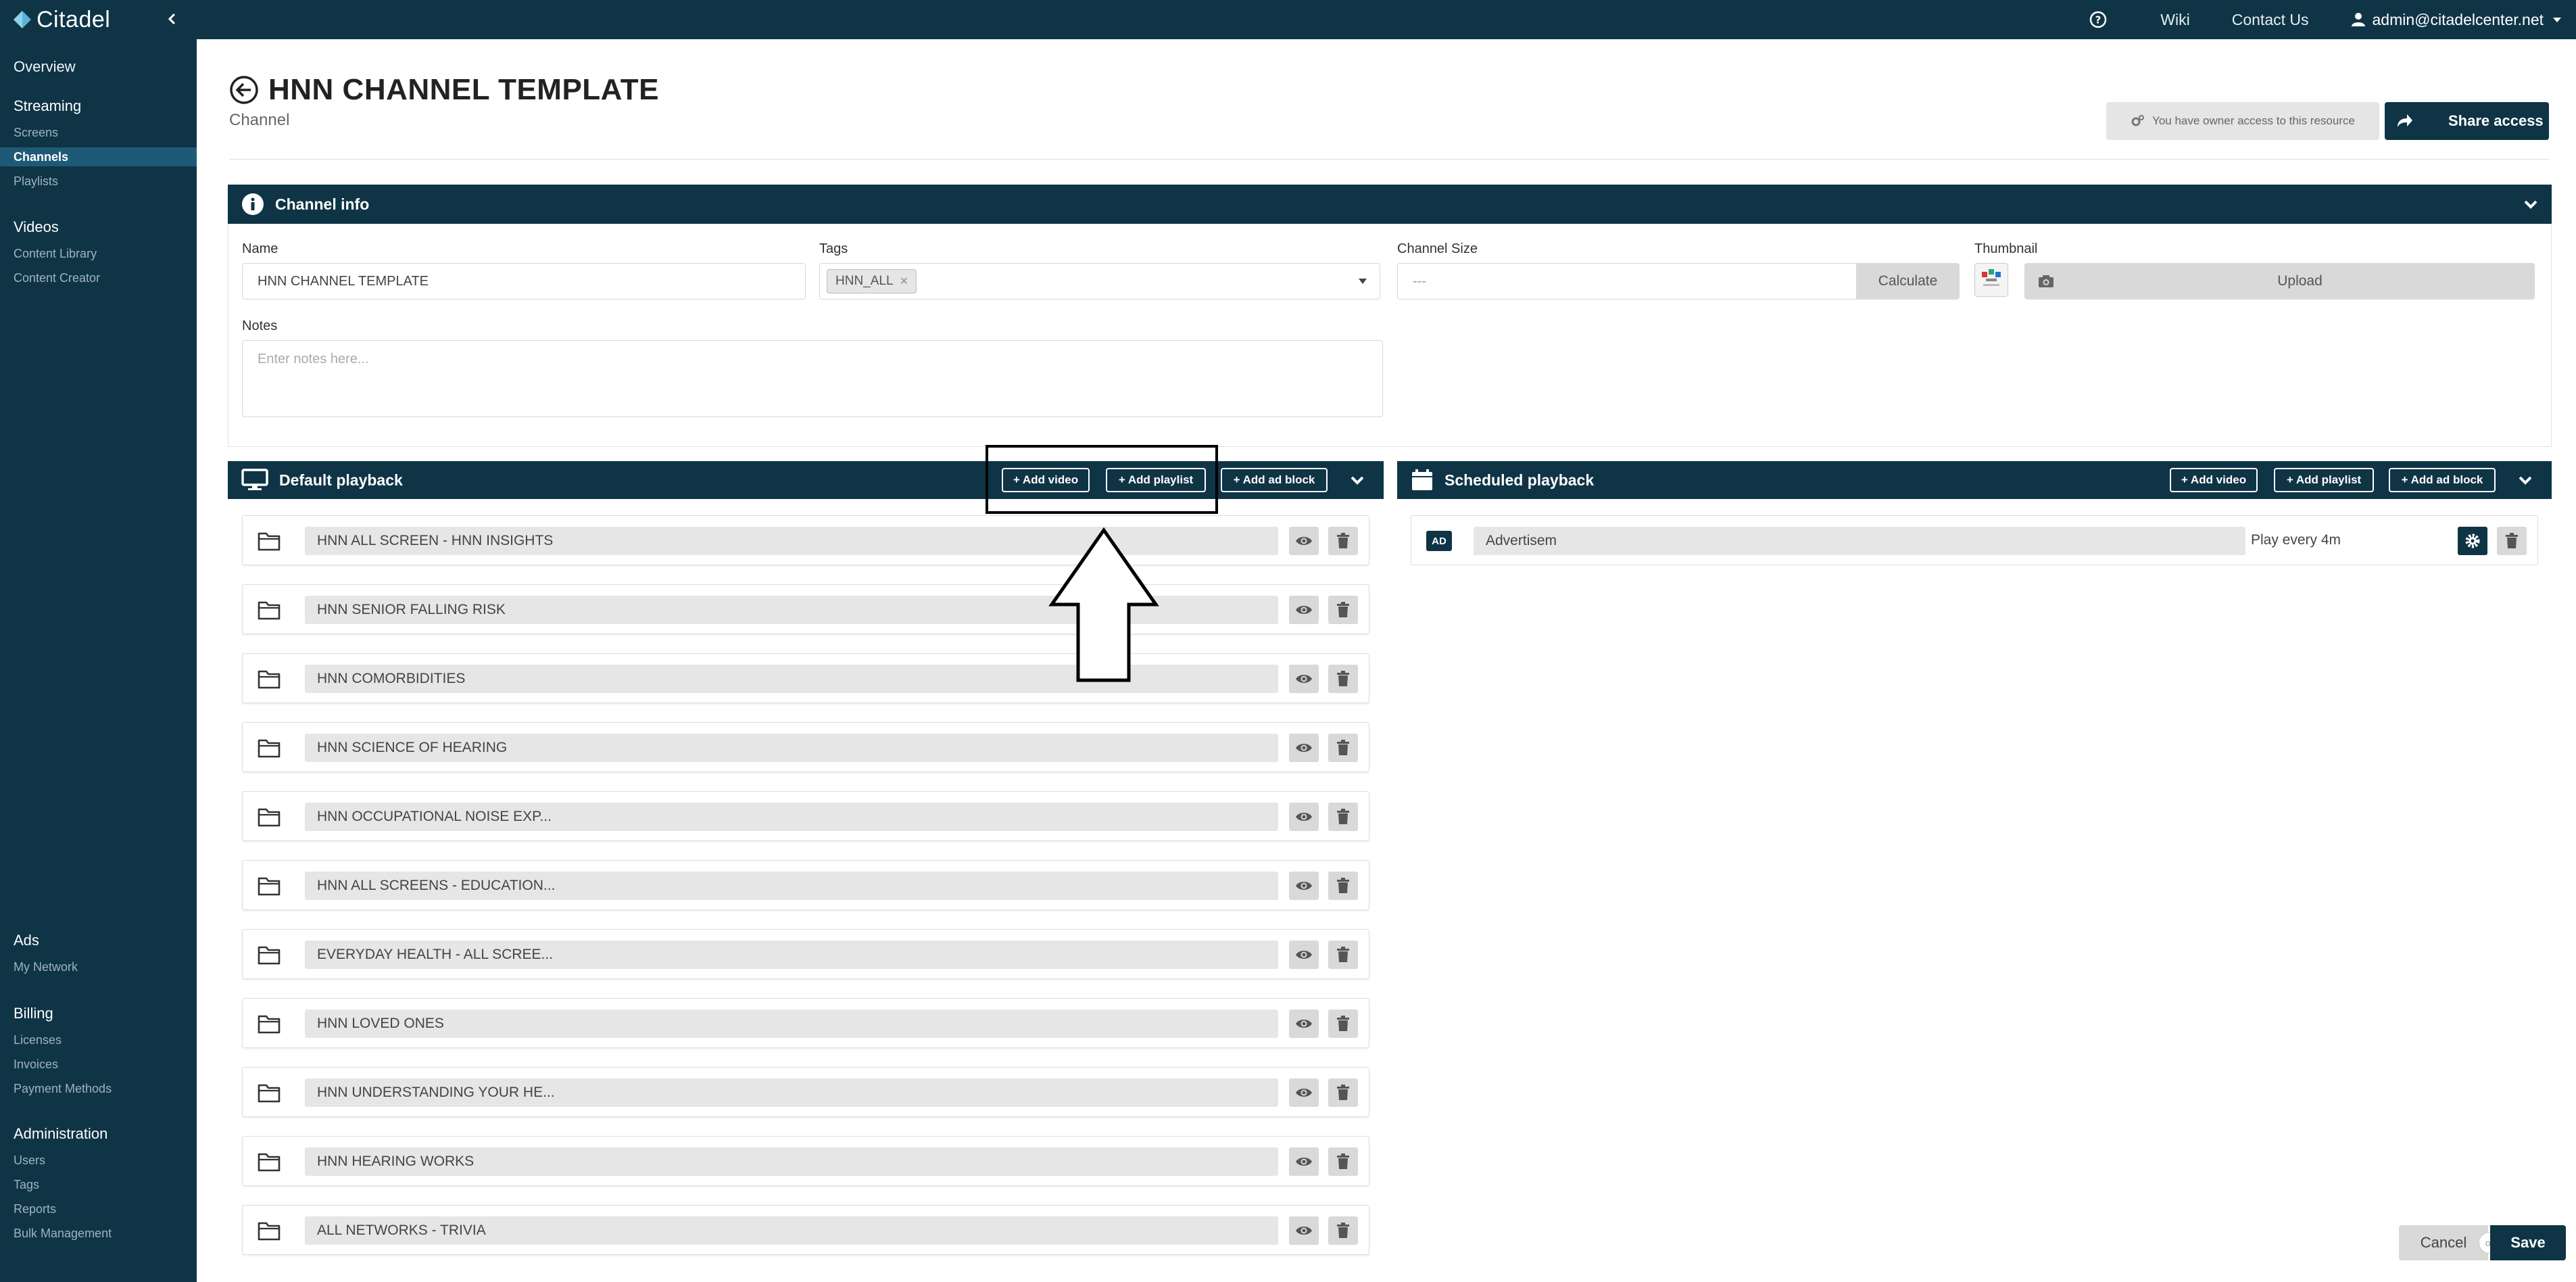  I want to click on user-menu: admin@citadelcenter.net, so click(2457, 20).